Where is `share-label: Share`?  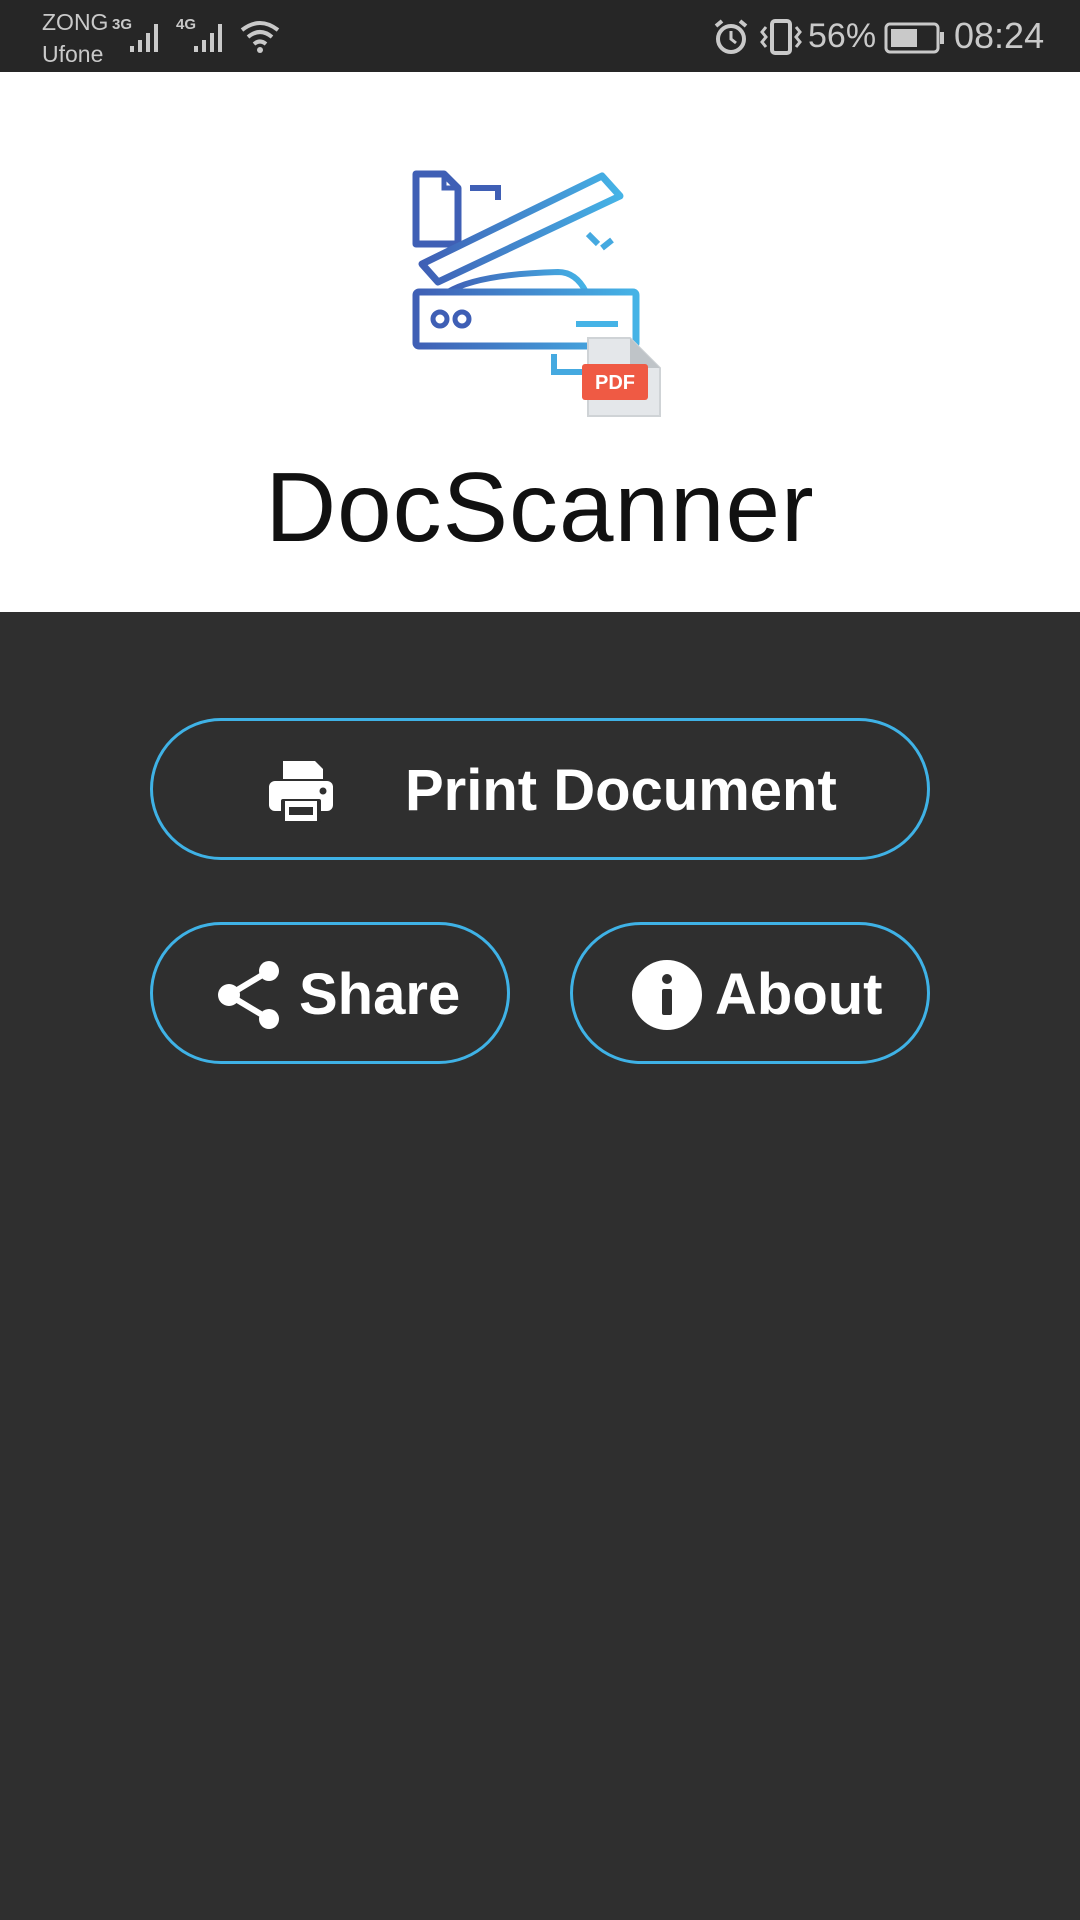 share-label: Share is located at coordinates (380, 994).